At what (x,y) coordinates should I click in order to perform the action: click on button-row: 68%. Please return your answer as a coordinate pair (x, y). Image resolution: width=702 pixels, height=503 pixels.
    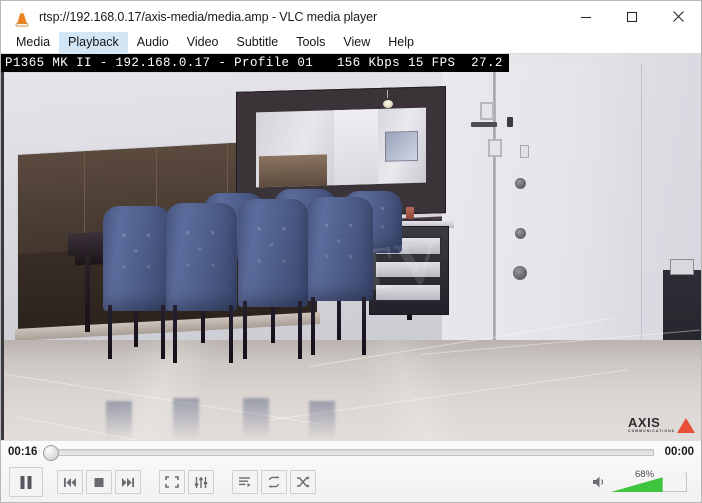
    Looking at the image, I should click on (351, 482).